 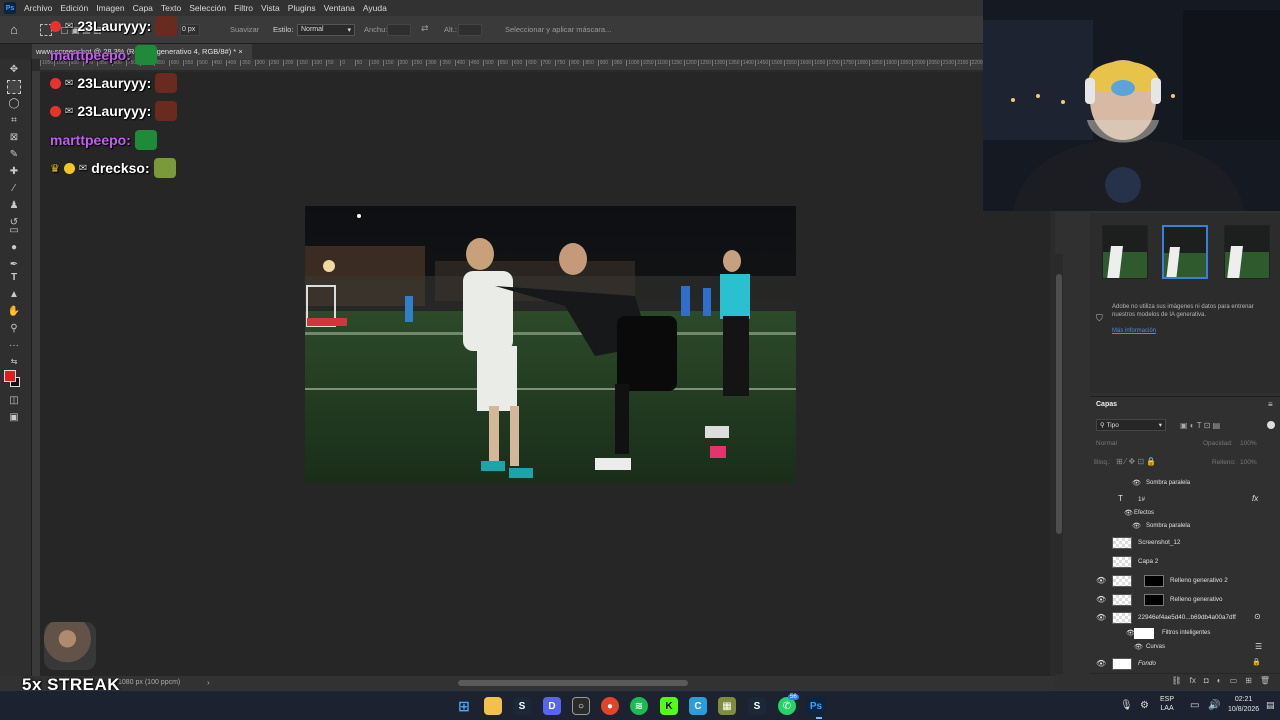 I want to click on vertical-scrollbar, so click(x=1059, y=464).